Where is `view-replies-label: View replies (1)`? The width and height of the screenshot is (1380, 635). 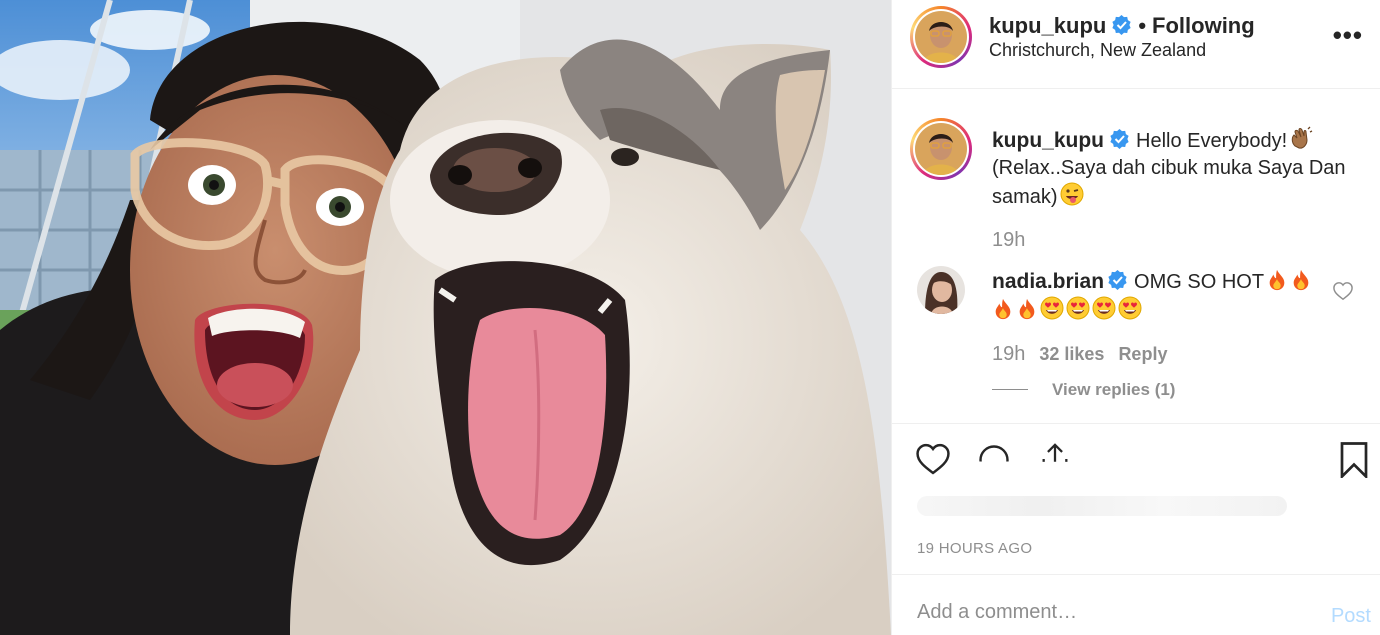 view-replies-label: View replies (1) is located at coordinates (1114, 389).